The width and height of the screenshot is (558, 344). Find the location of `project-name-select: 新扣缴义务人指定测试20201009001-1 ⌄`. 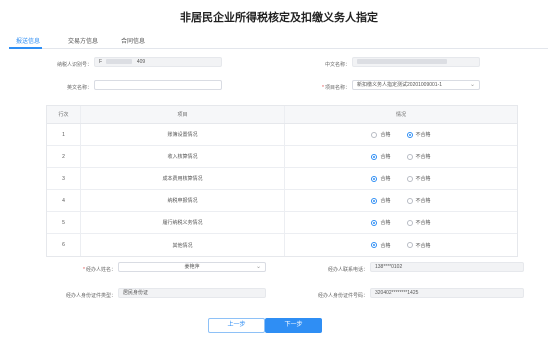

project-name-select: 新扣缴义务人指定测试20201009001-1 ⌄ is located at coordinates (416, 85).